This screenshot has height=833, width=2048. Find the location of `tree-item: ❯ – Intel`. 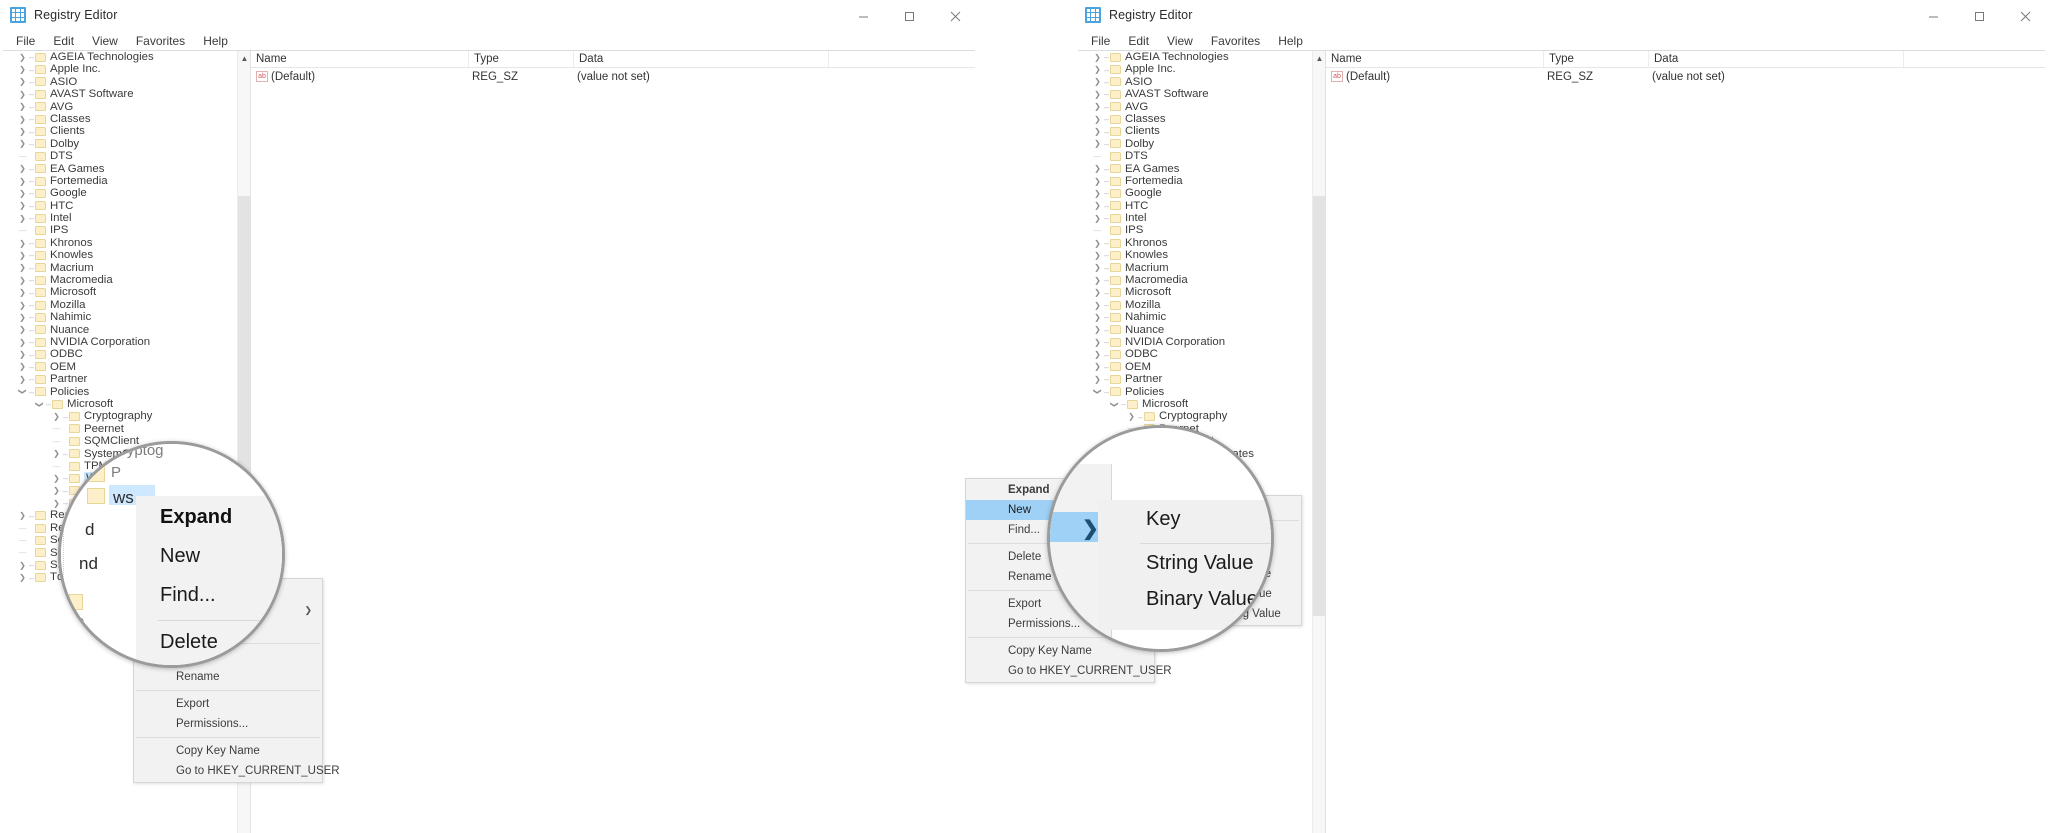

tree-item: ❯ – Intel is located at coordinates (1195, 218).